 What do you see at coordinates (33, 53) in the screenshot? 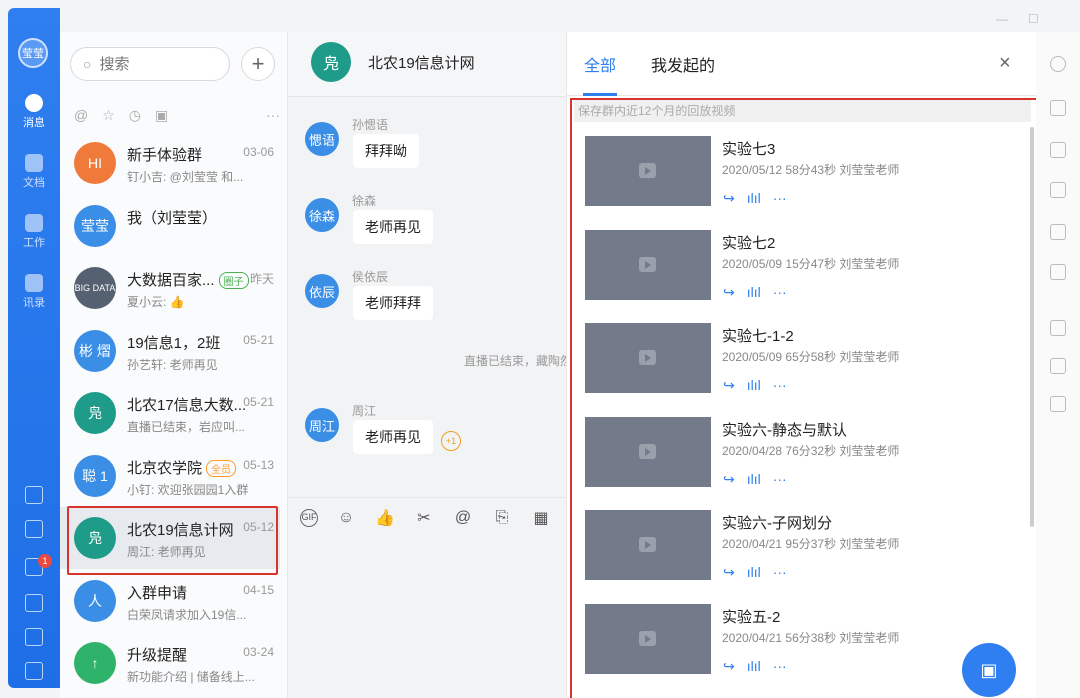
I see `user-avatar: 莹莹` at bounding box center [33, 53].